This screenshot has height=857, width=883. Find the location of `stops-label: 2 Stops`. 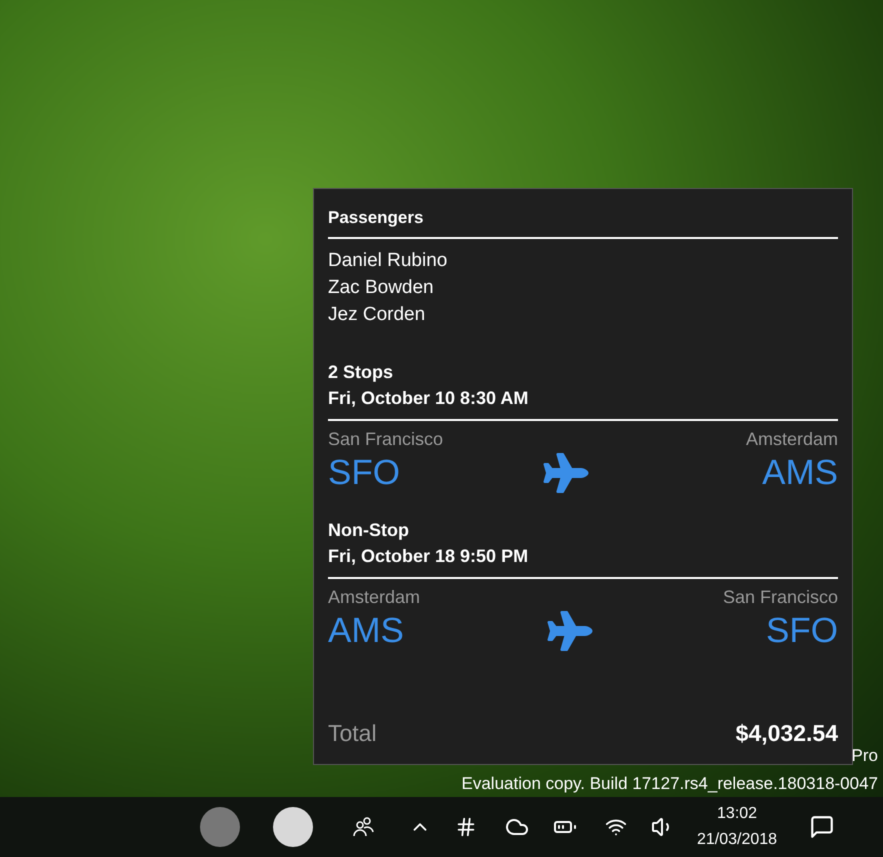

stops-label: 2 Stops is located at coordinates (361, 372).